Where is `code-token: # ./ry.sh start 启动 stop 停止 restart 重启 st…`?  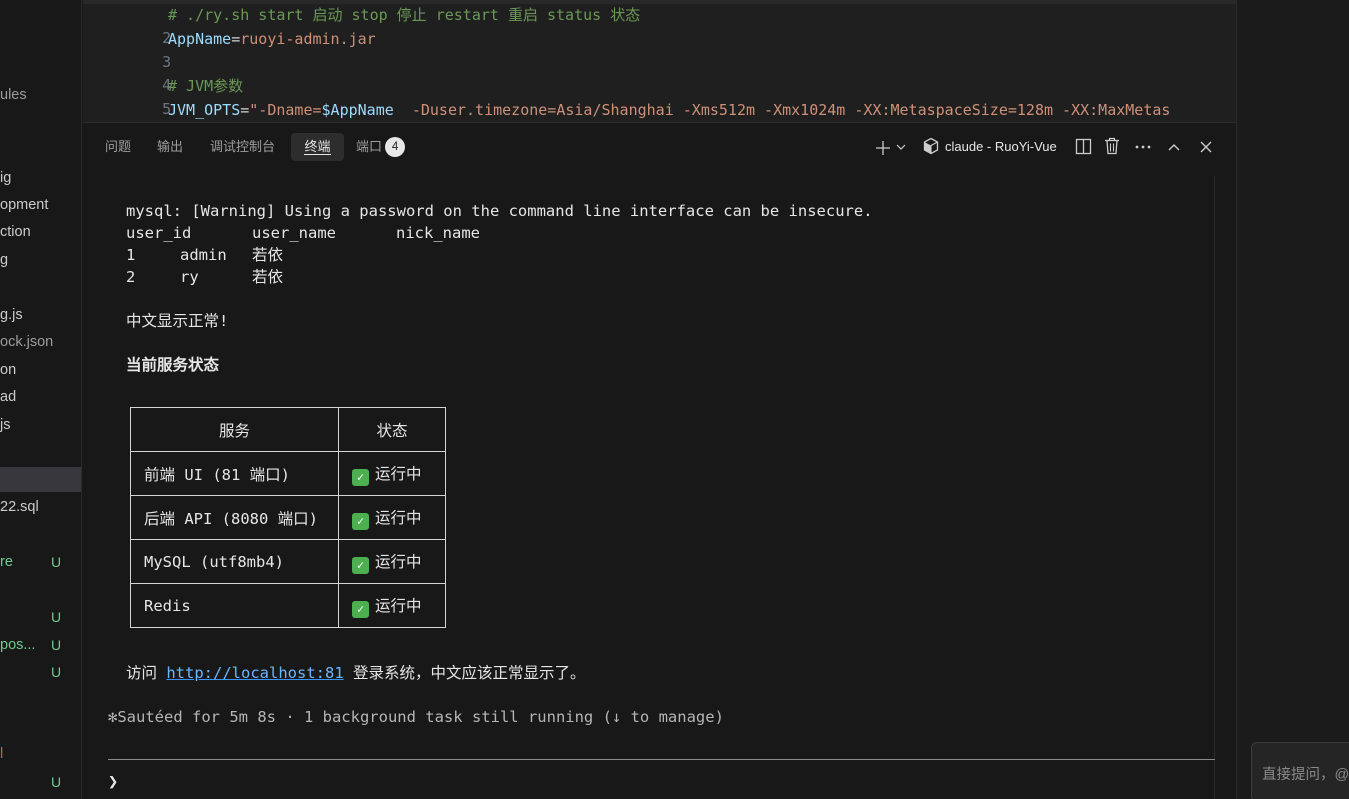 code-token: # ./ry.sh start 启动 stop 停止 restart 重启 st… is located at coordinates (404, 15).